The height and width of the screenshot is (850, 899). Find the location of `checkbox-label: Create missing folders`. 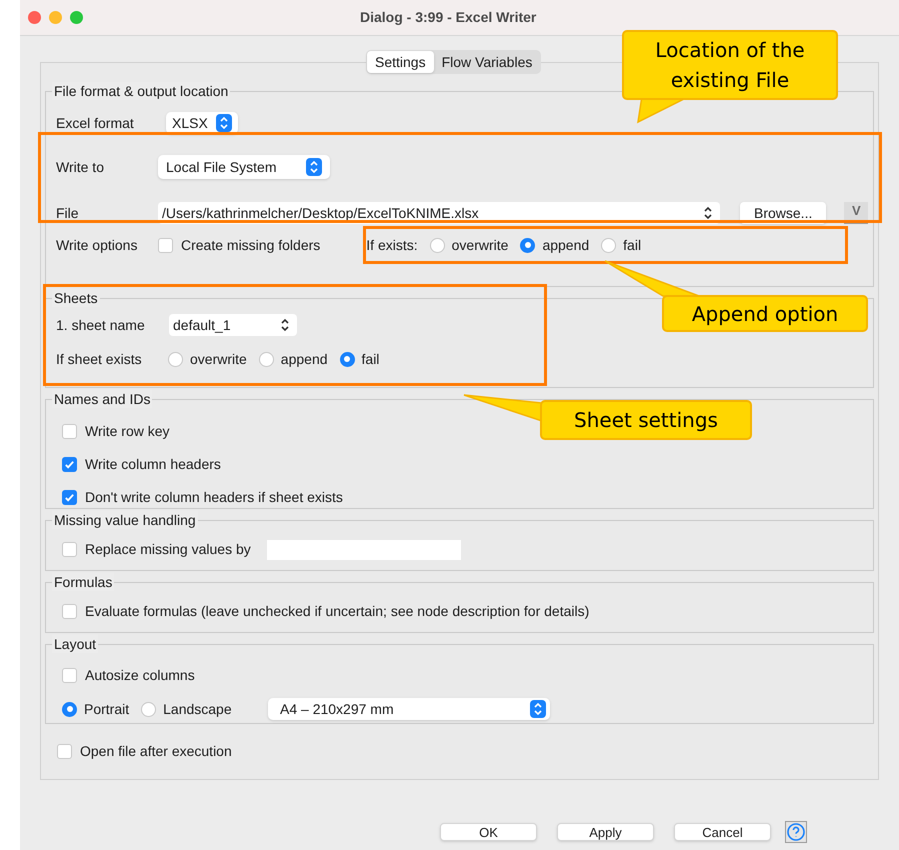

checkbox-label: Create missing folders is located at coordinates (250, 245).